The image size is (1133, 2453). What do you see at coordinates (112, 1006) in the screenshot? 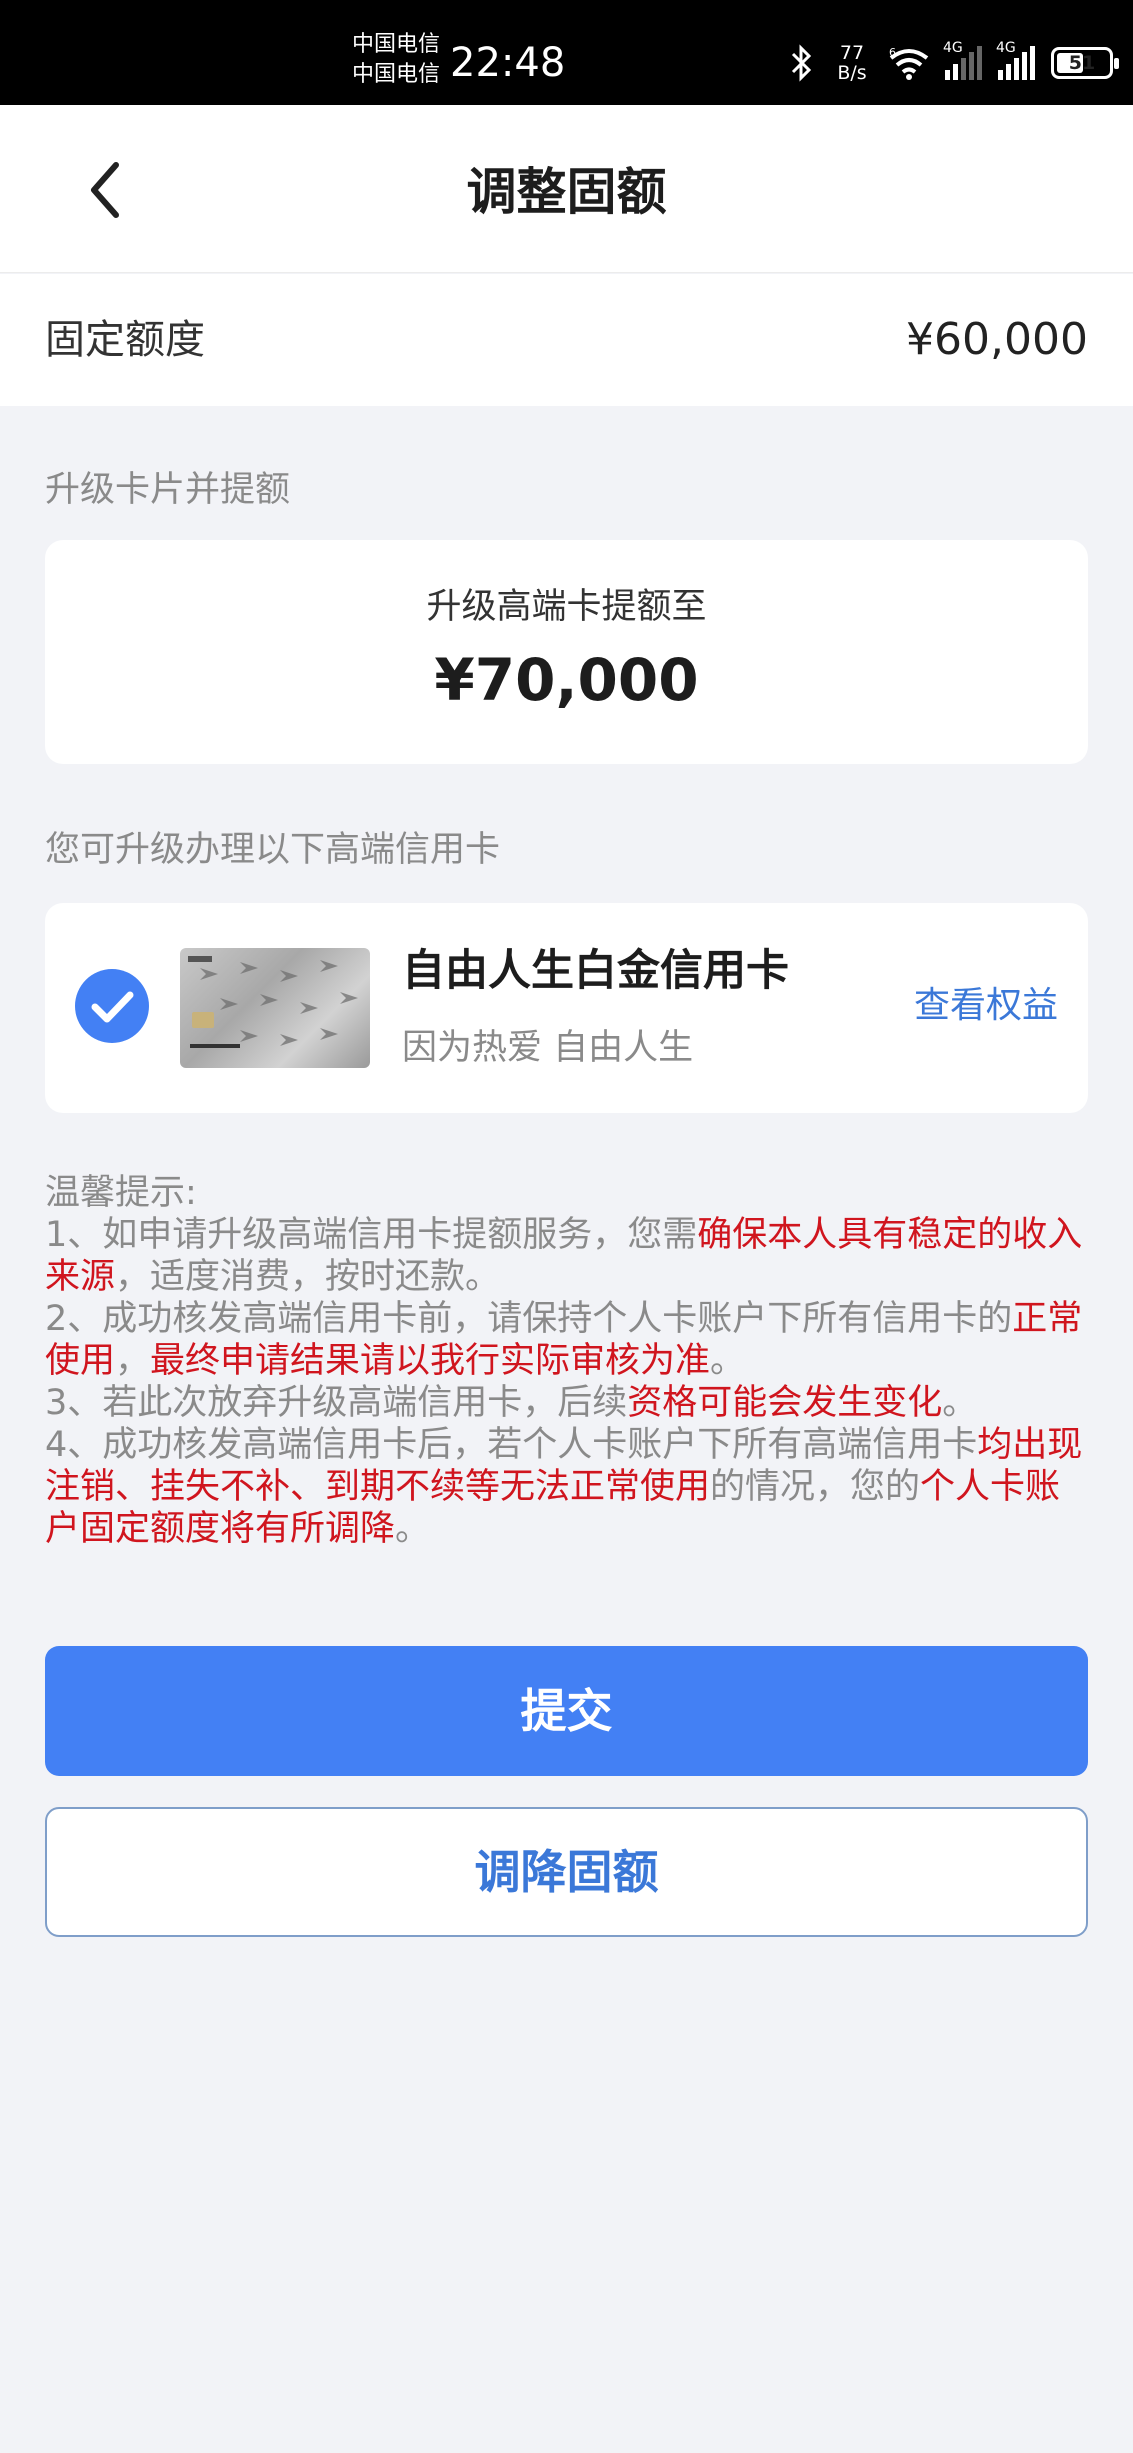
I see `checked-icon` at bounding box center [112, 1006].